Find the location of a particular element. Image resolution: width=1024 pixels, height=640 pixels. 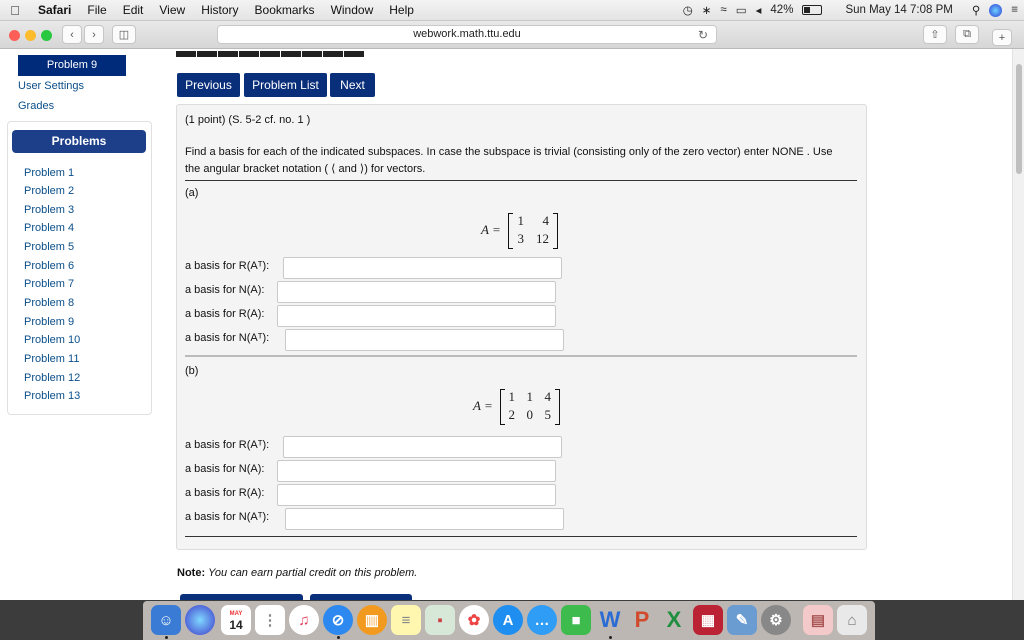

wifi-icon: ≈ is located at coordinates (723, 10).